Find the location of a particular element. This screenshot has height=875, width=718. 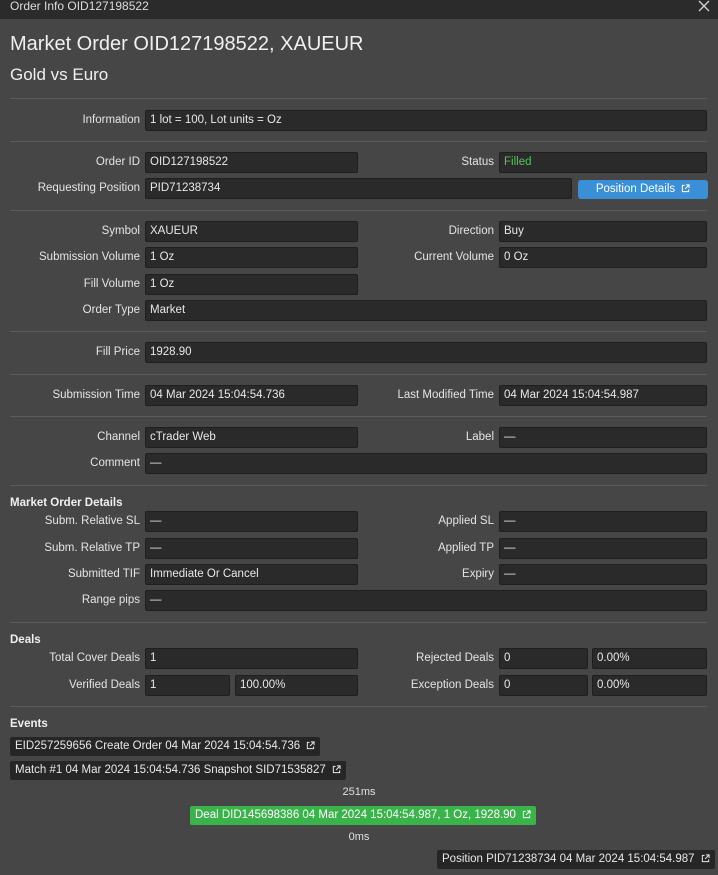

rejected-deals-label: Rejected Deals is located at coordinates (455, 658).